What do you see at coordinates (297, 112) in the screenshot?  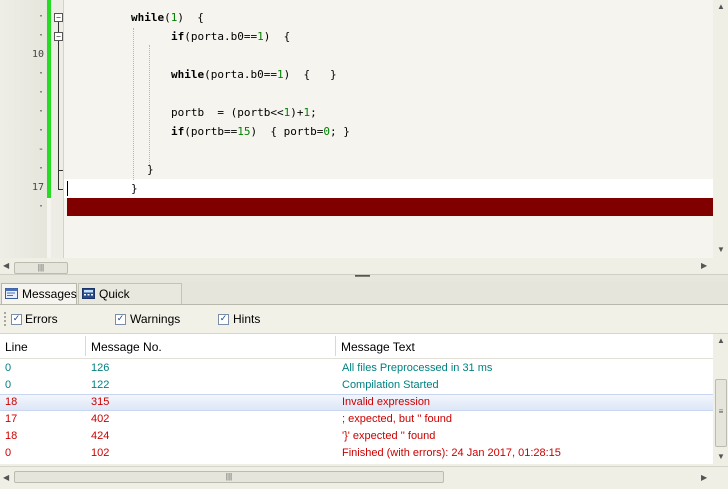 I see `code-text: )+` at bounding box center [297, 112].